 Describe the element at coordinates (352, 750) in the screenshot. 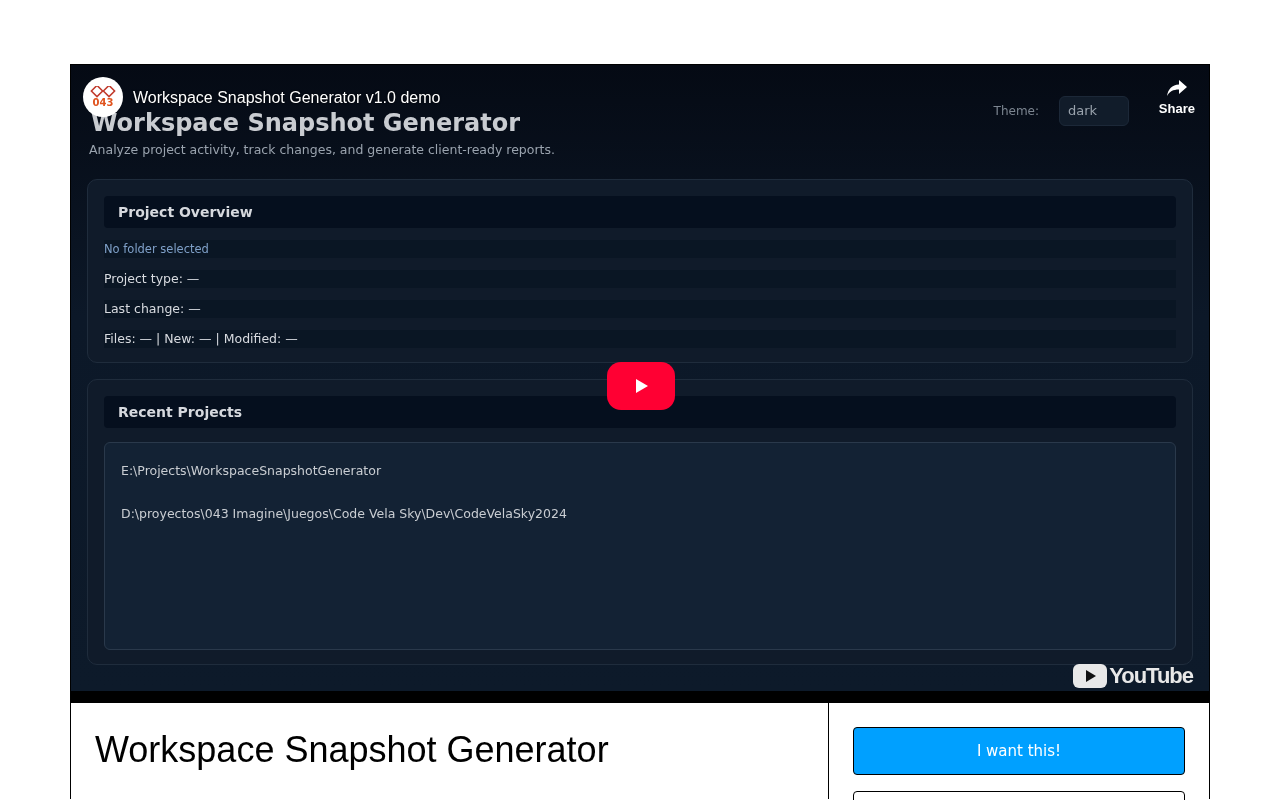

I see `product-title: Workspace Snapshot Generator` at that location.